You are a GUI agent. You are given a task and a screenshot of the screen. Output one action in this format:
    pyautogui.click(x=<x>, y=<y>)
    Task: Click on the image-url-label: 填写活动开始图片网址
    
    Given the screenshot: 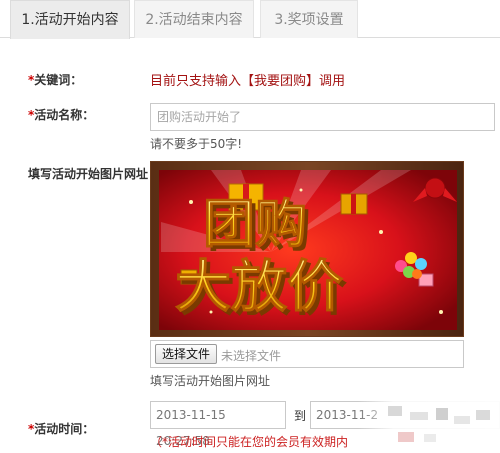 What is the action you would take?
    pyautogui.click(x=88, y=174)
    